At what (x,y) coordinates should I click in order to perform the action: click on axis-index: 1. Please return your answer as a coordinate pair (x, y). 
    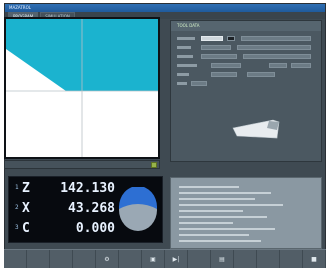
    Looking at the image, I should click on (17, 187).